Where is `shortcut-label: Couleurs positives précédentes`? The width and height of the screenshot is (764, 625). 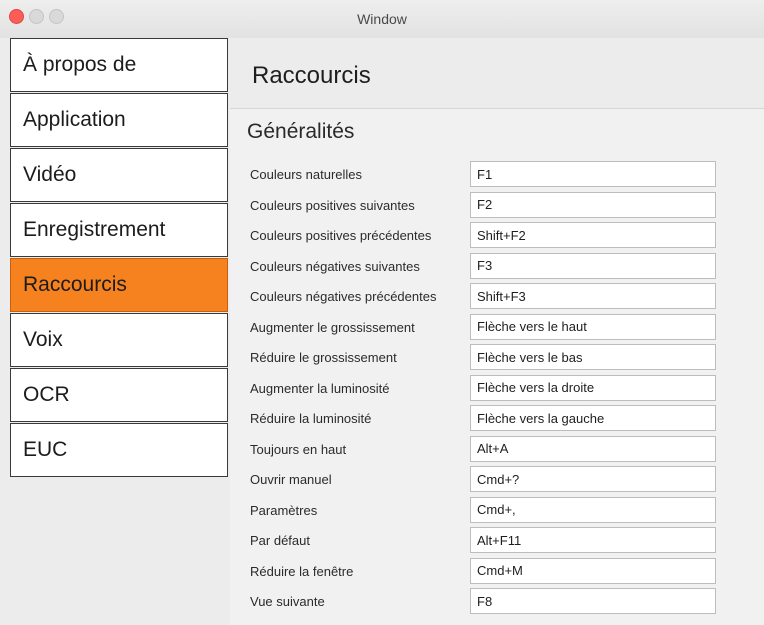 shortcut-label: Couleurs positives précédentes is located at coordinates (341, 235).